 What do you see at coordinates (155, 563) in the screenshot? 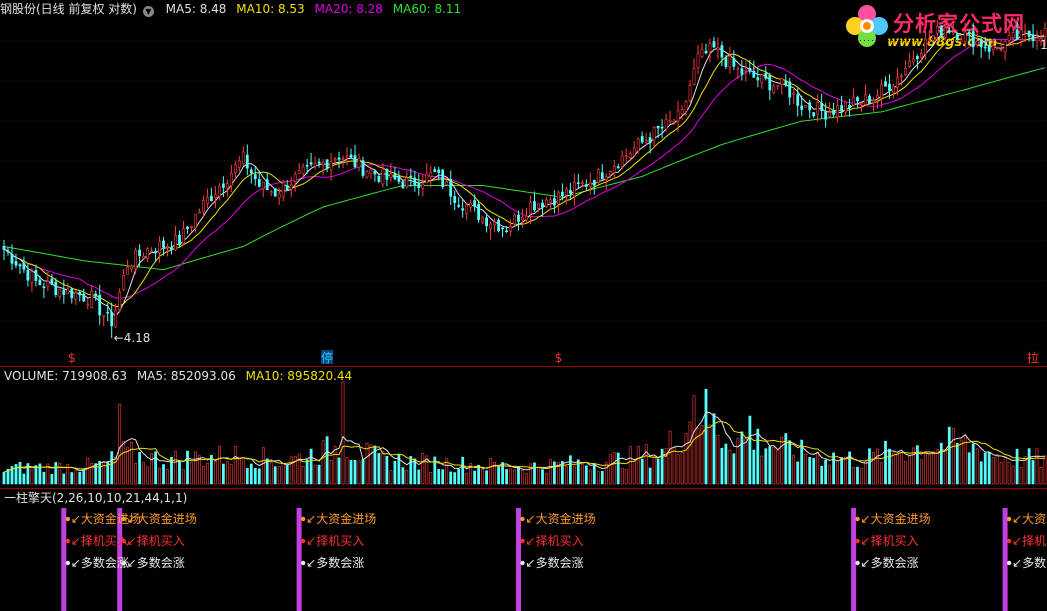
I see `signal-label-rise: ↙多数会涨` at bounding box center [155, 563].